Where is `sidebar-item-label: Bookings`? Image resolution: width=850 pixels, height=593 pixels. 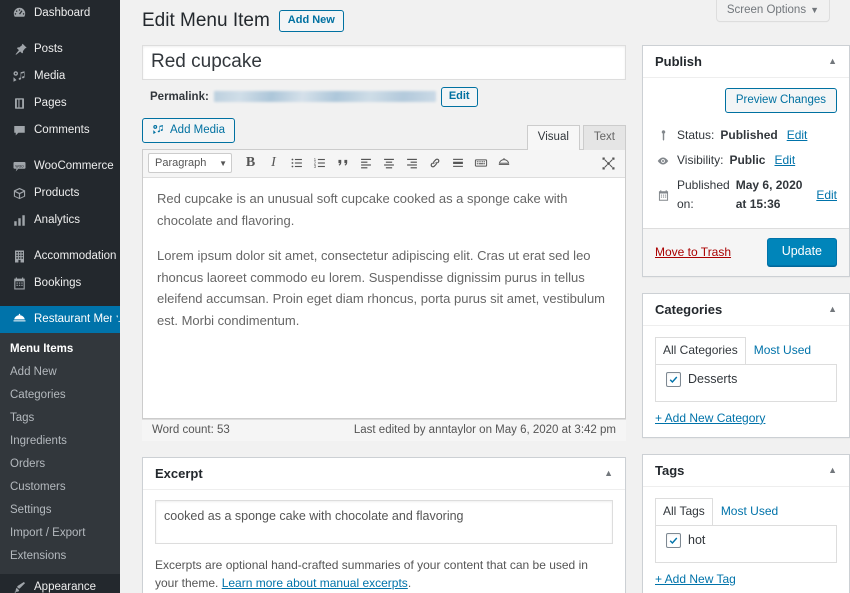
sidebar-item-label: Bookings is located at coordinates (58, 282).